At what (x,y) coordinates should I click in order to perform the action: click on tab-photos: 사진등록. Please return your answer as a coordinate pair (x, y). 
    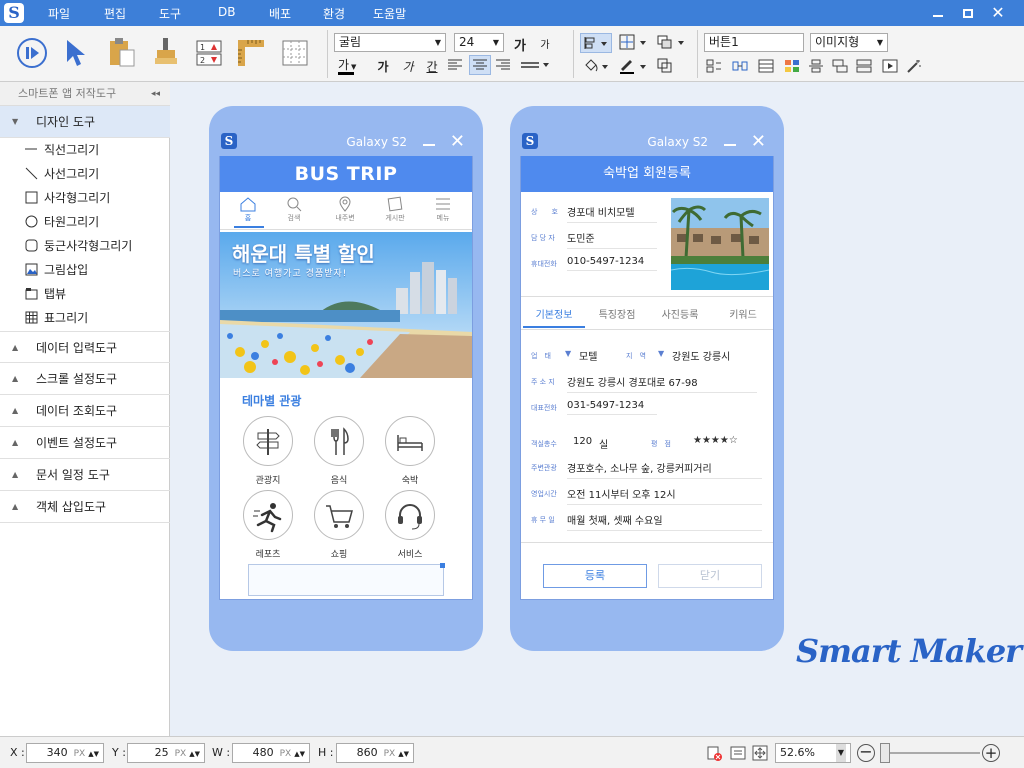
    Looking at the image, I should click on (680, 316).